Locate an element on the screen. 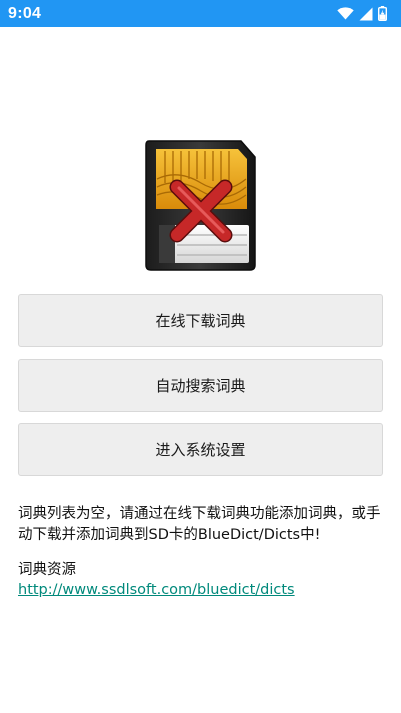 The height and width of the screenshot is (713, 401). status-icons is located at coordinates (362, 13).